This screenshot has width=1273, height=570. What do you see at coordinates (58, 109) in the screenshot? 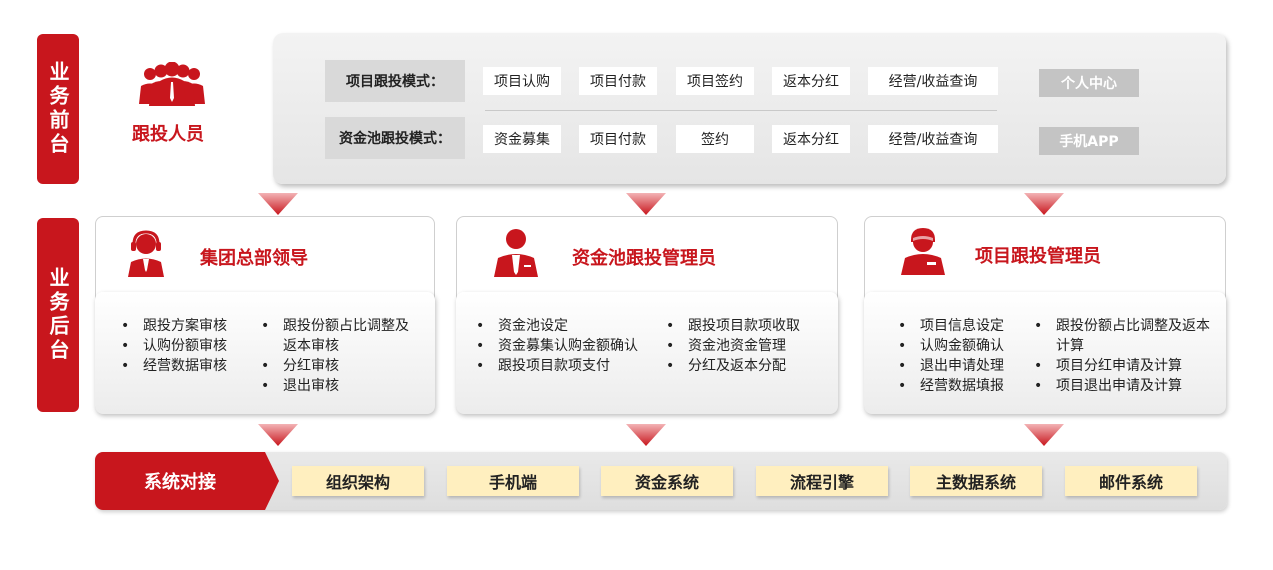
I see `front-office-label: 业务前台` at bounding box center [58, 109].